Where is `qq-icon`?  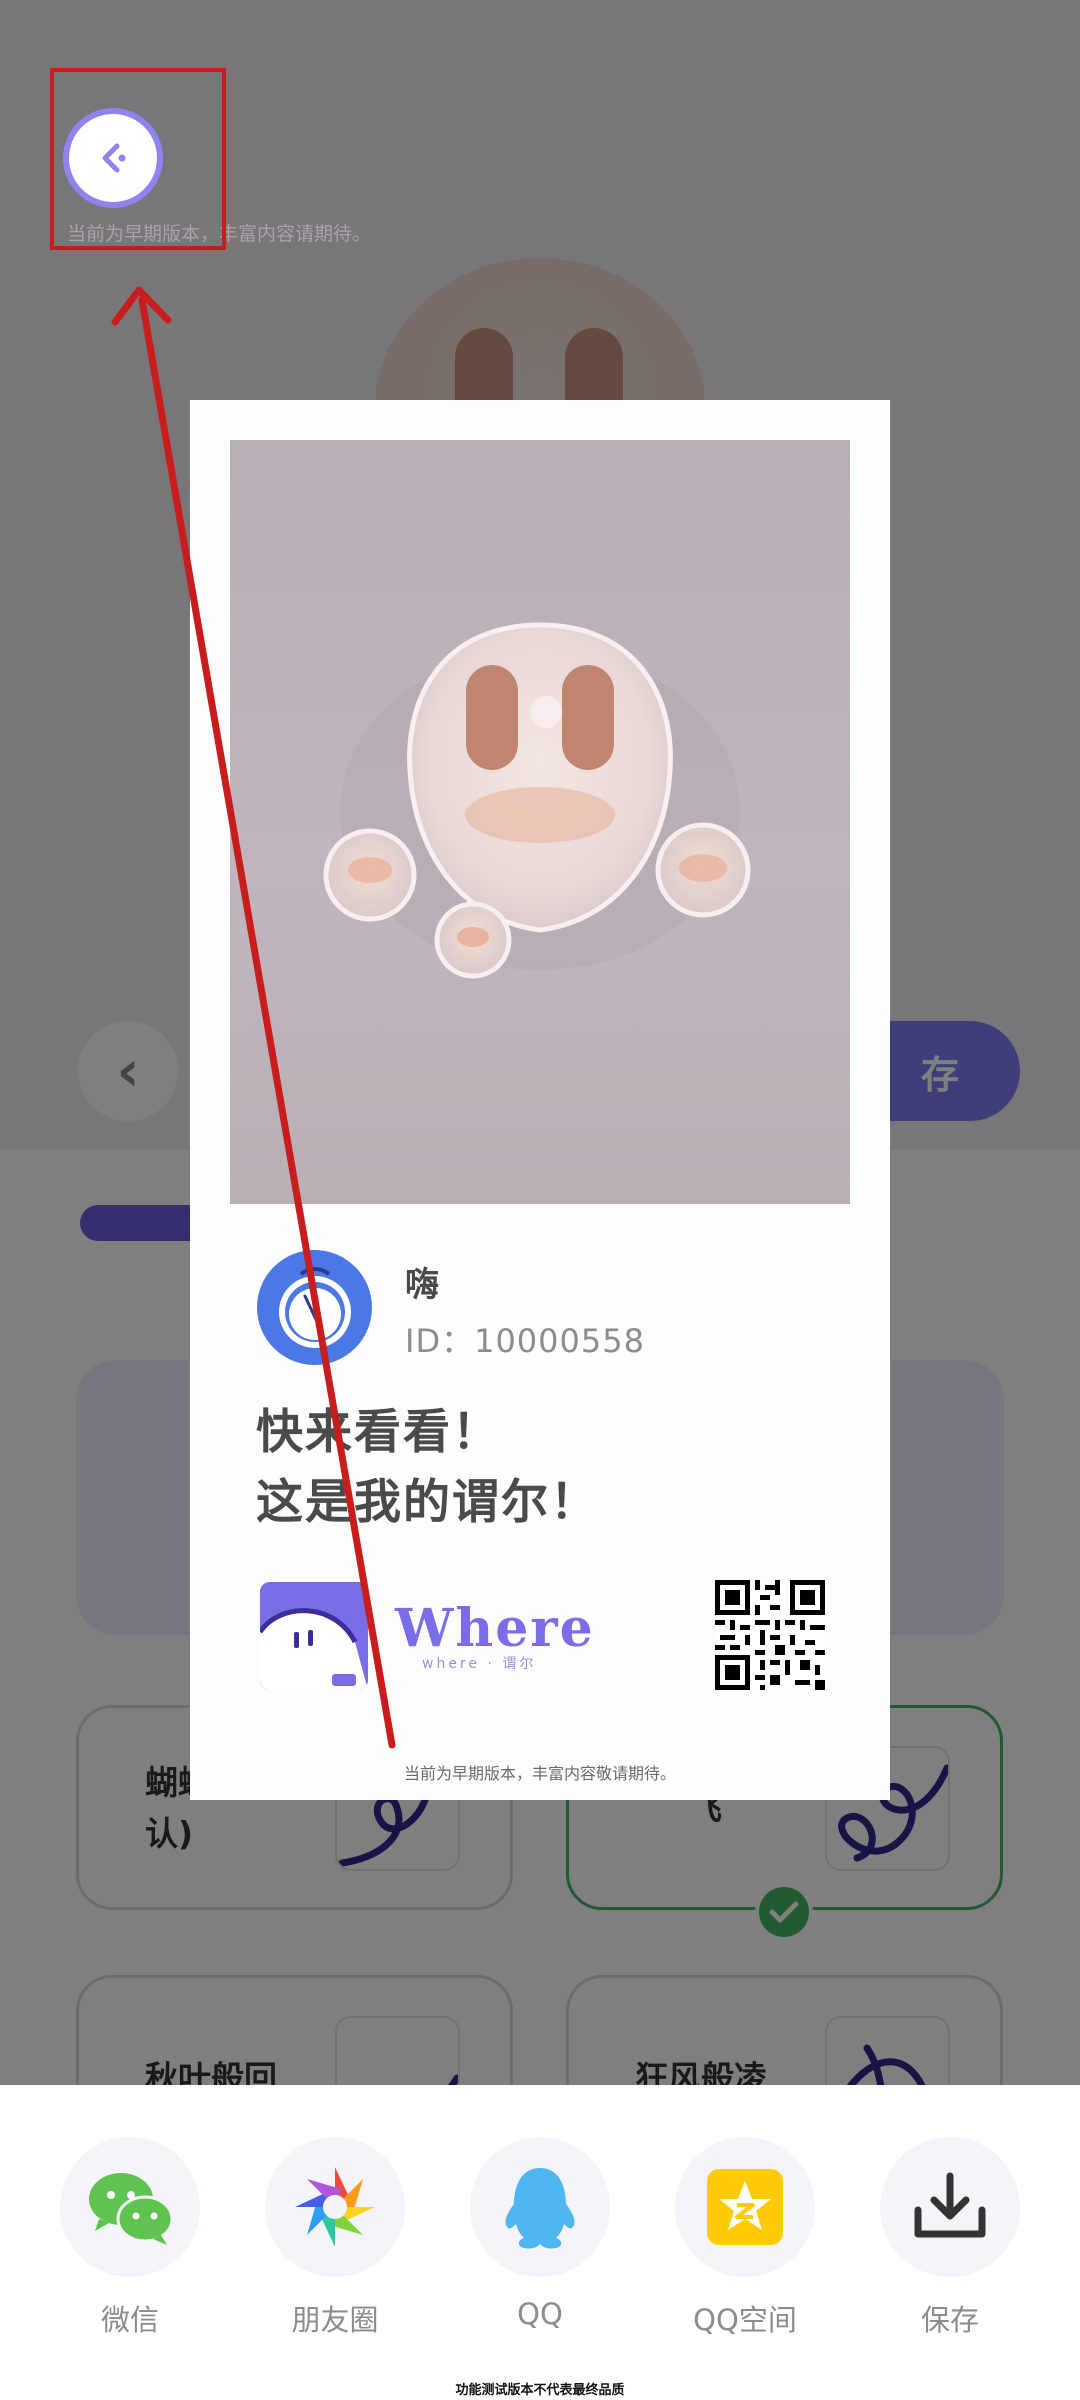
qq-icon is located at coordinates (540, 2208).